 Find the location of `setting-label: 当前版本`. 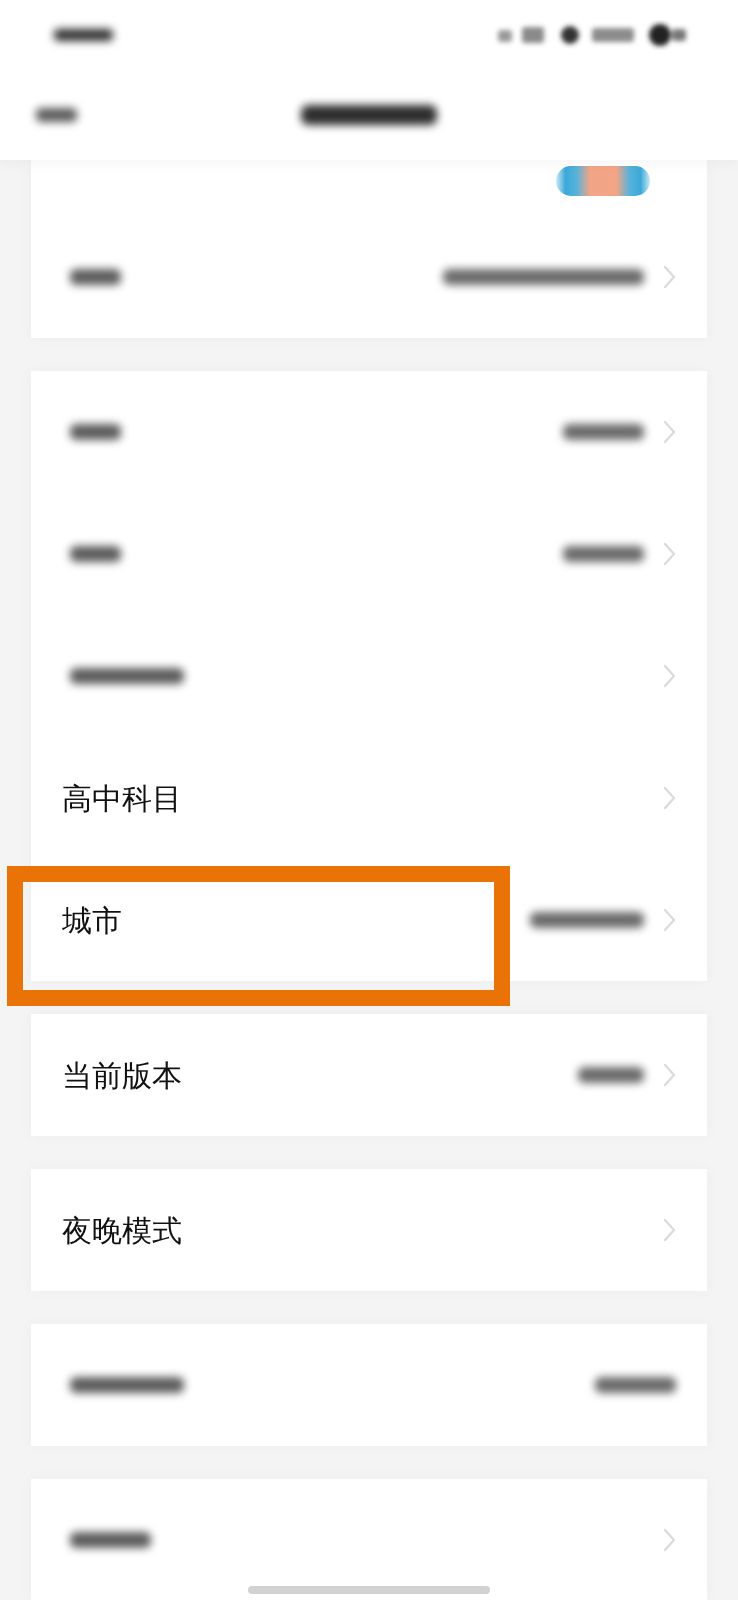

setting-label: 当前版本 is located at coordinates (122, 1075).